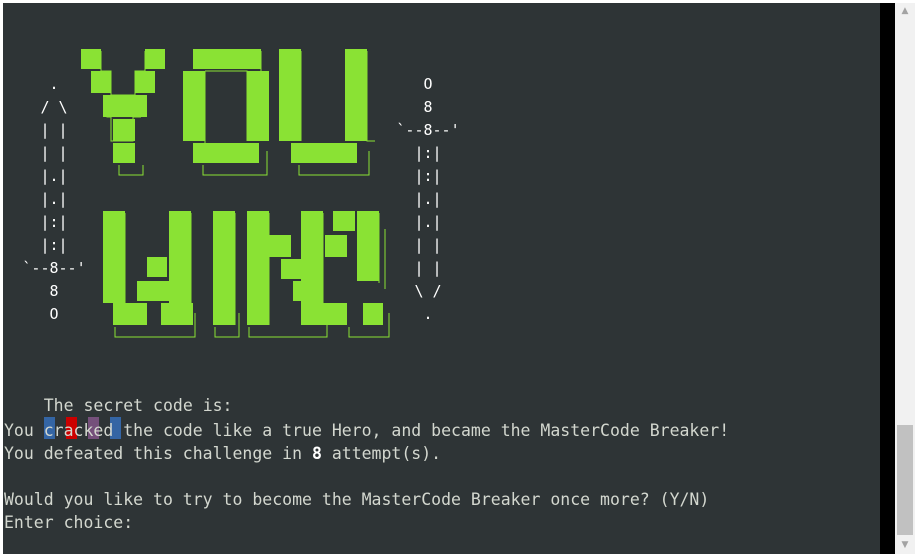 Image resolution: width=916 pixels, height=560 pixels. I want to click on enter-choice-input-line: Enter choice:, so click(68, 522).